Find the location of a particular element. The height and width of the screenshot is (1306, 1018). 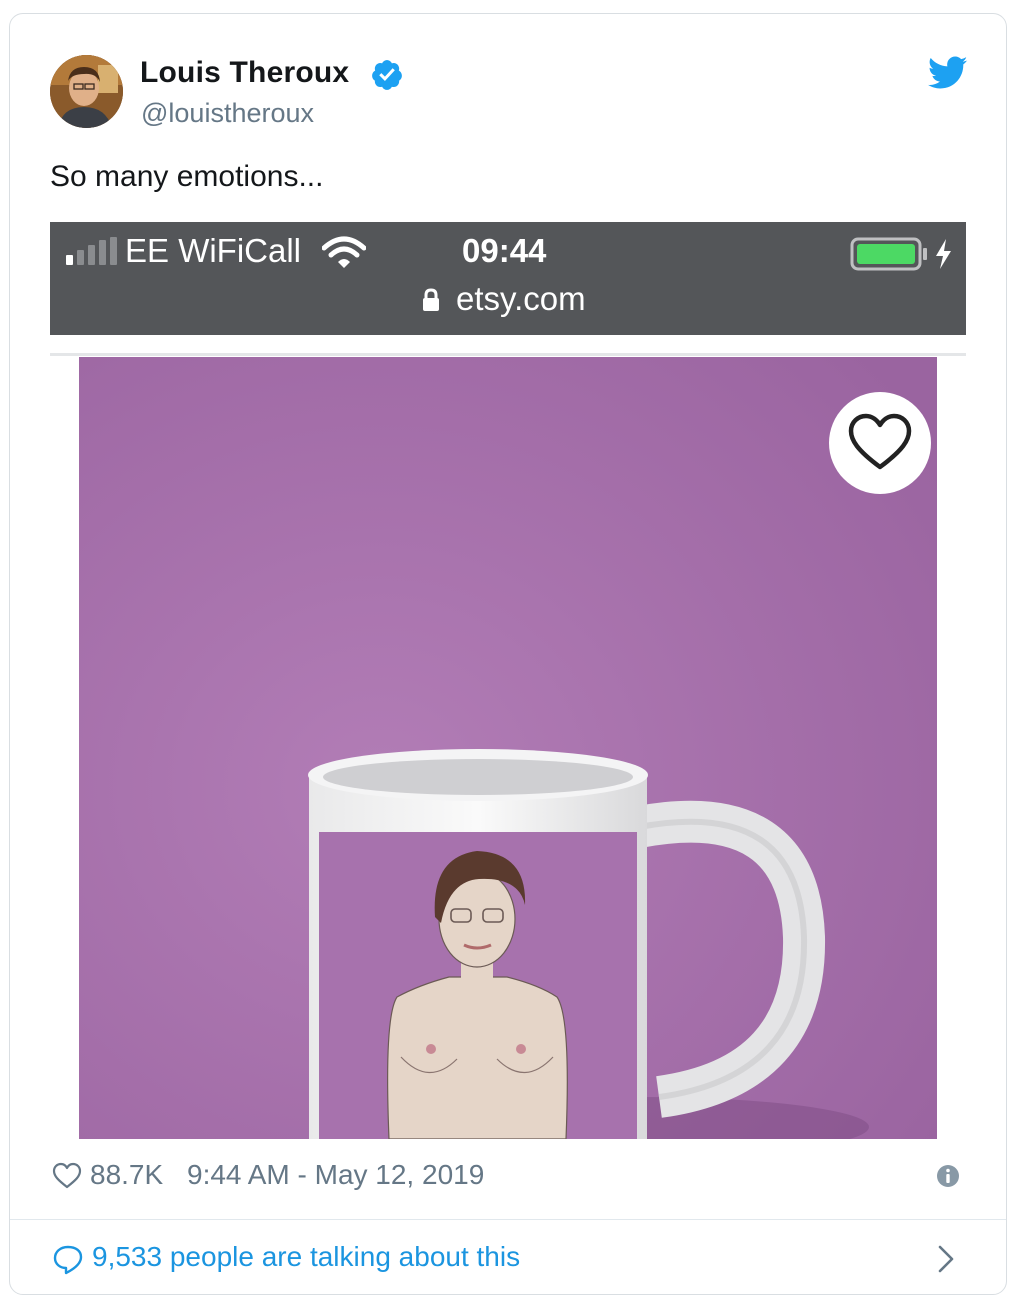

browser-divider is located at coordinates (508, 354).